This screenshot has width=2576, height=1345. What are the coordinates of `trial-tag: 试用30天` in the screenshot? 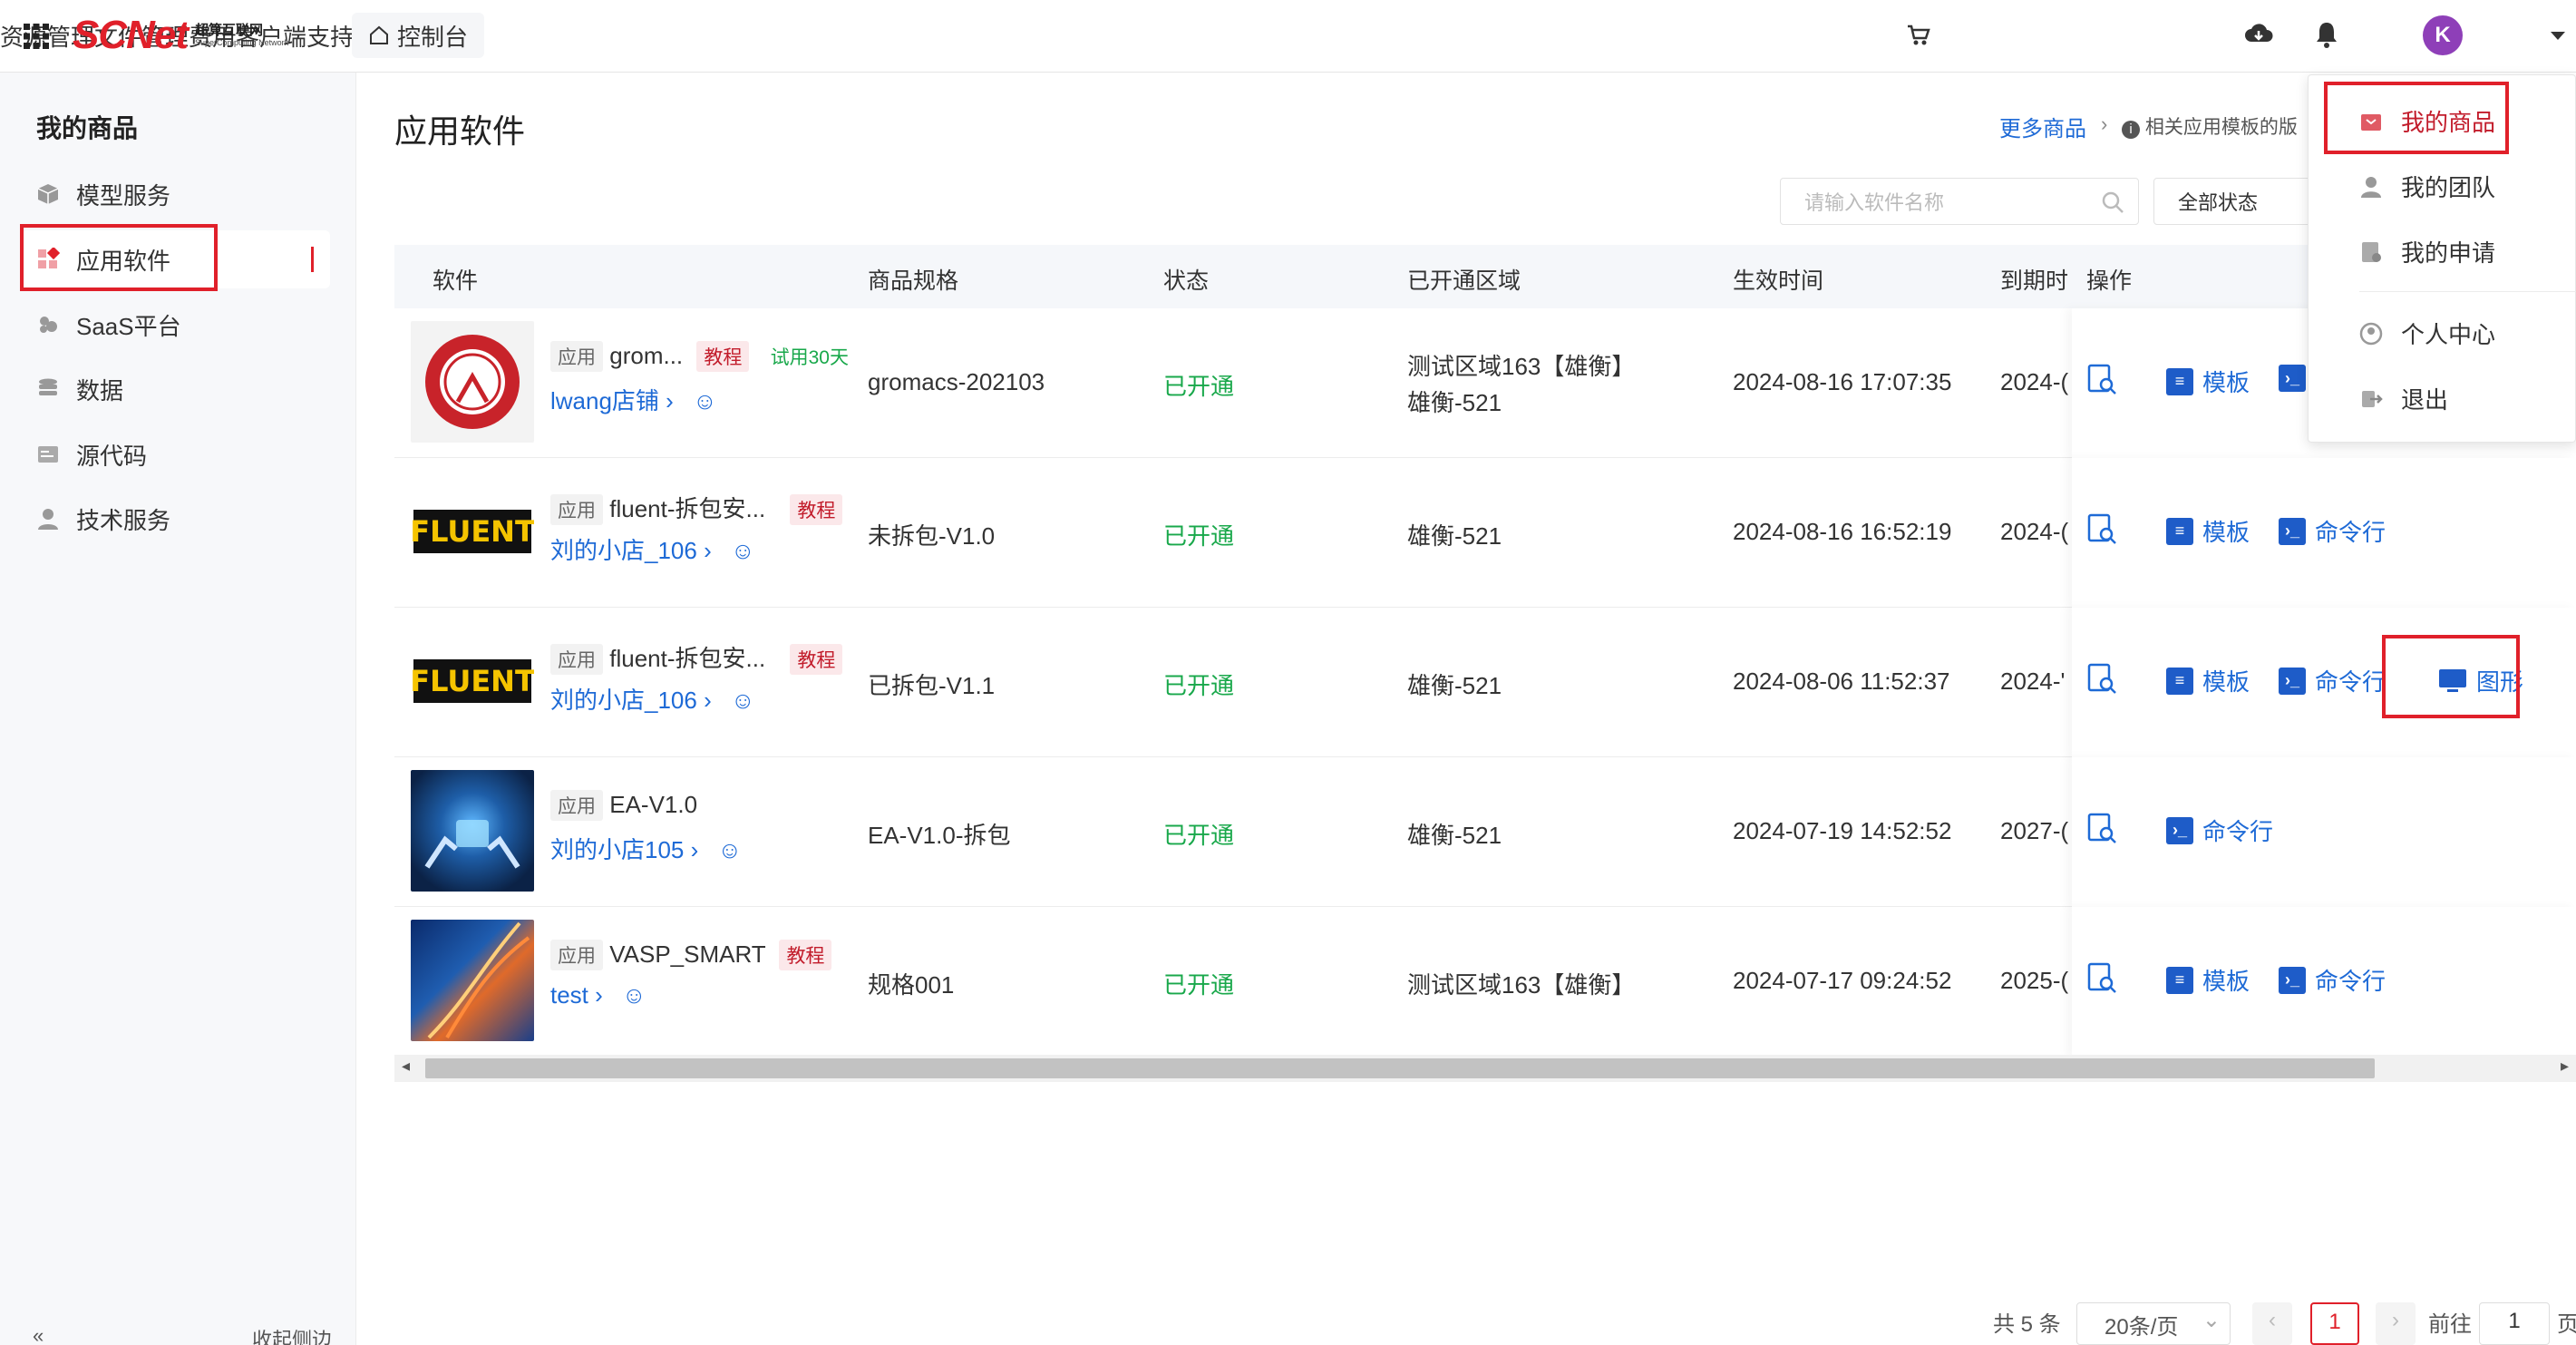 It's located at (809, 357).